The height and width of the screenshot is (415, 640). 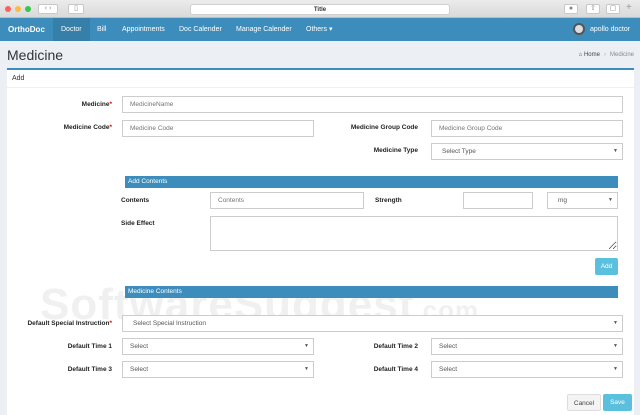 What do you see at coordinates (18, 78) in the screenshot?
I see `box-title: Add` at bounding box center [18, 78].